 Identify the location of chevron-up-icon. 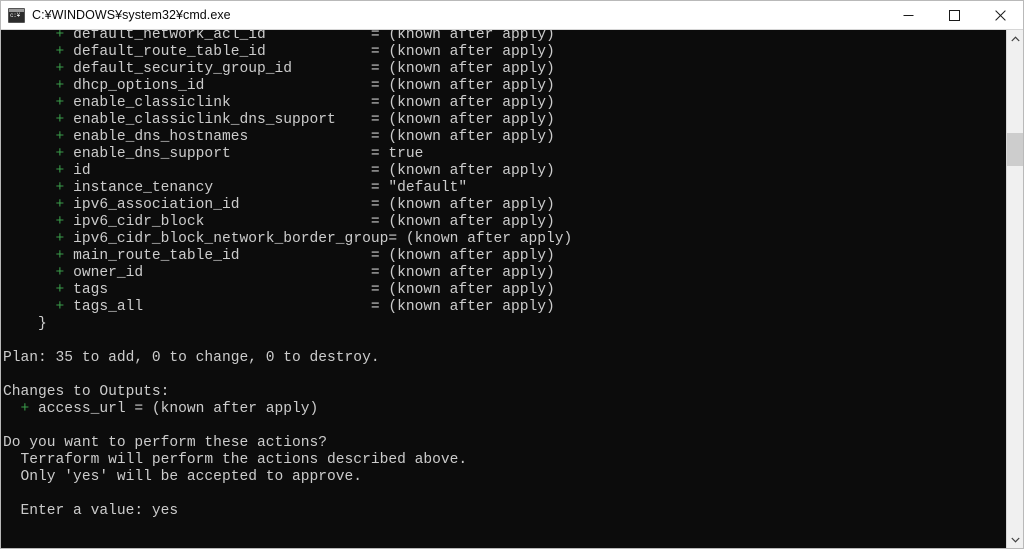
(1015, 38).